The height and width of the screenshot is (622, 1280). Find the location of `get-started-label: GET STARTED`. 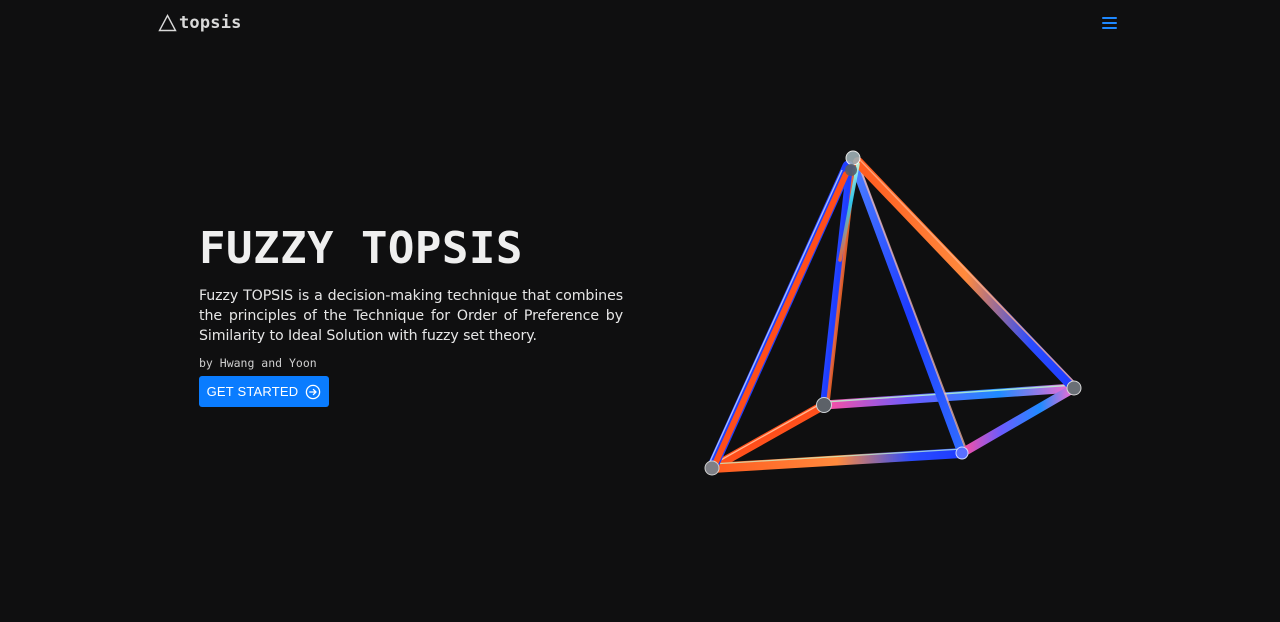

get-started-label: GET STARTED is located at coordinates (252, 391).